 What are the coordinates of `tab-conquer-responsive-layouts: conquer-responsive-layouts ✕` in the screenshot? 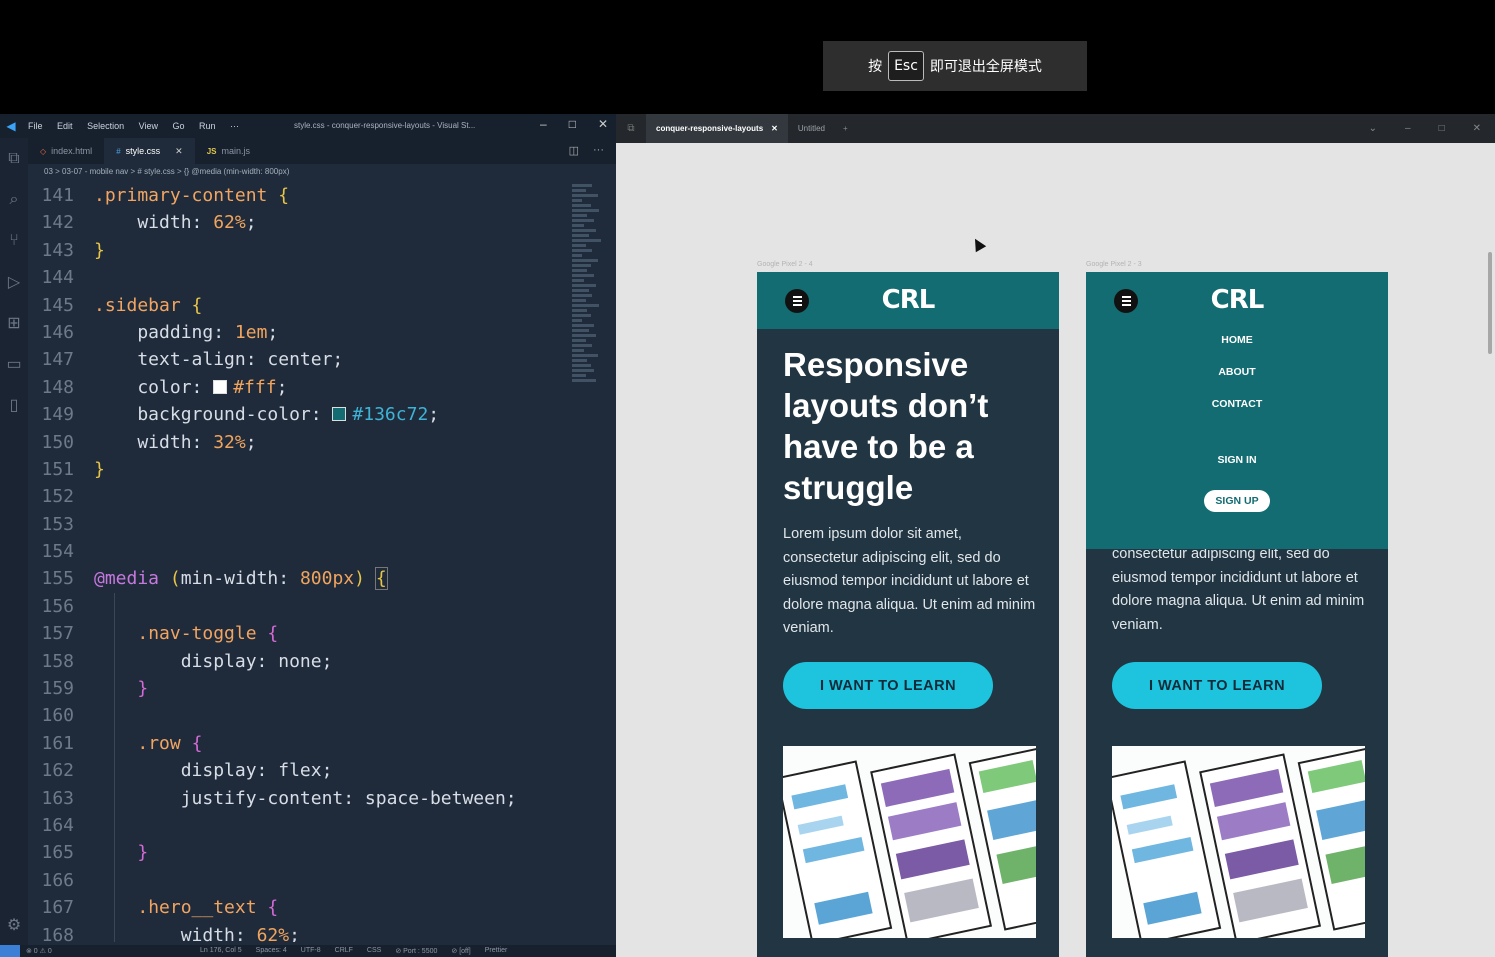 It's located at (717, 128).